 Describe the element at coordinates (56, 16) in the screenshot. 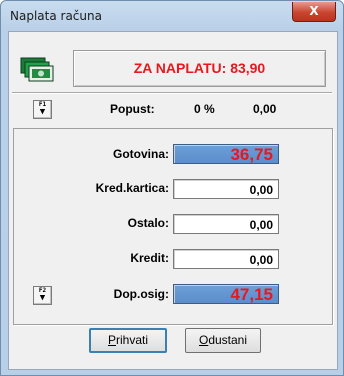

I see `window-title: Naplata računa` at that location.